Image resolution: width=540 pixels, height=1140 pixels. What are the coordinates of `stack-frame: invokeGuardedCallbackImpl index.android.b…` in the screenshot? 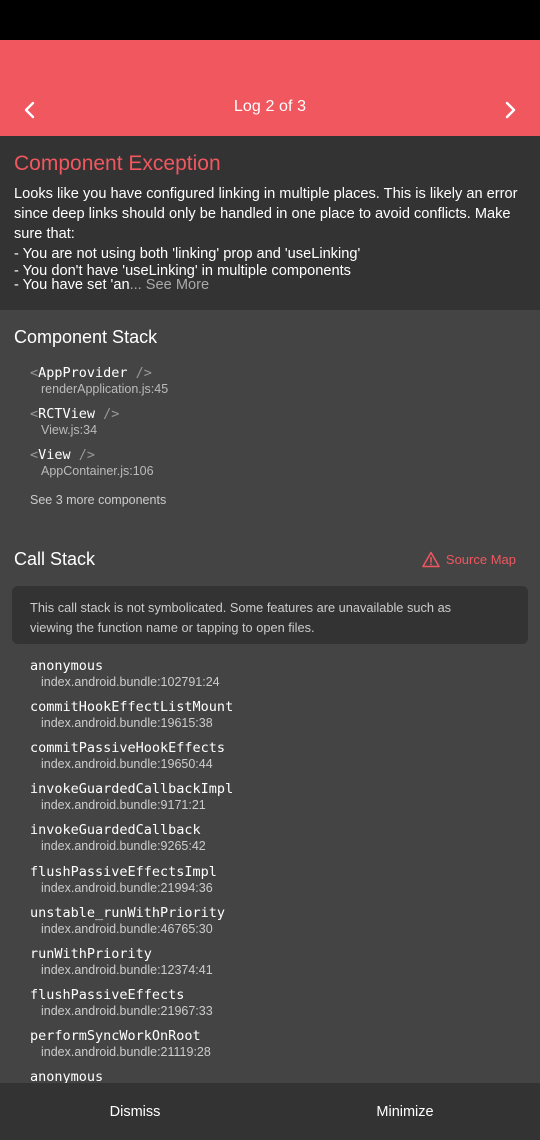 It's located at (131, 796).